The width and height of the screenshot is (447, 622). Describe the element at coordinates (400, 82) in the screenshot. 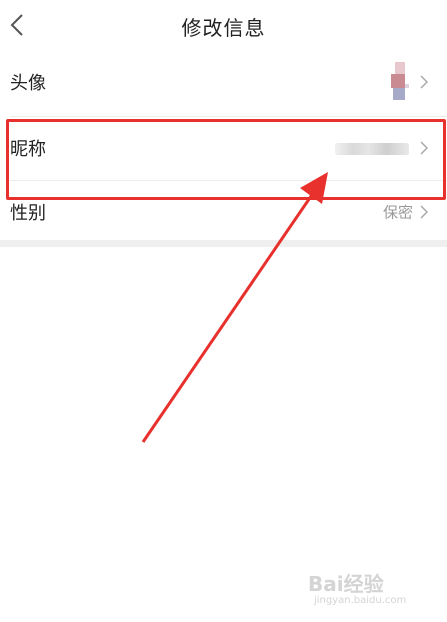

I see `avatar-image` at that location.